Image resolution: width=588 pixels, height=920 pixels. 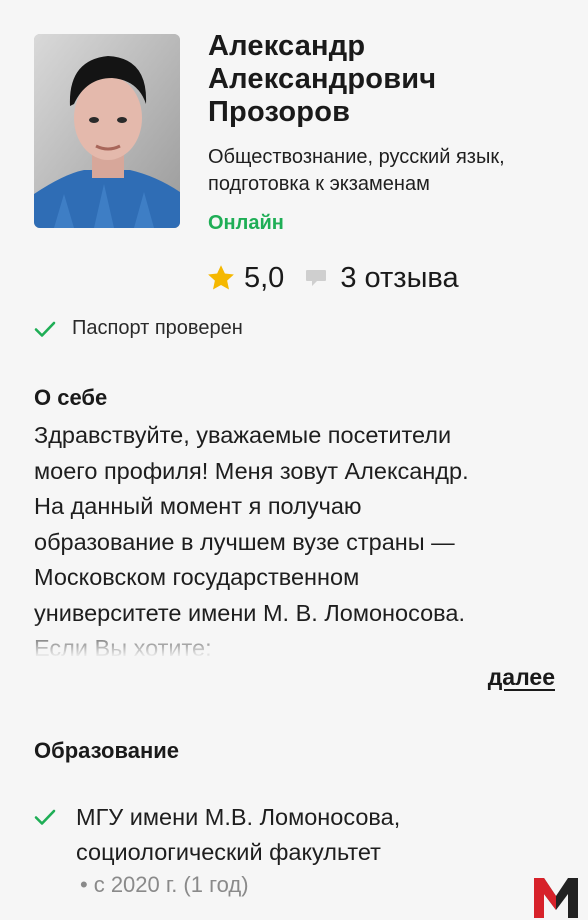 What do you see at coordinates (238, 817) in the screenshot?
I see `education-line: МГУ имени М.В. Ломоносова,` at bounding box center [238, 817].